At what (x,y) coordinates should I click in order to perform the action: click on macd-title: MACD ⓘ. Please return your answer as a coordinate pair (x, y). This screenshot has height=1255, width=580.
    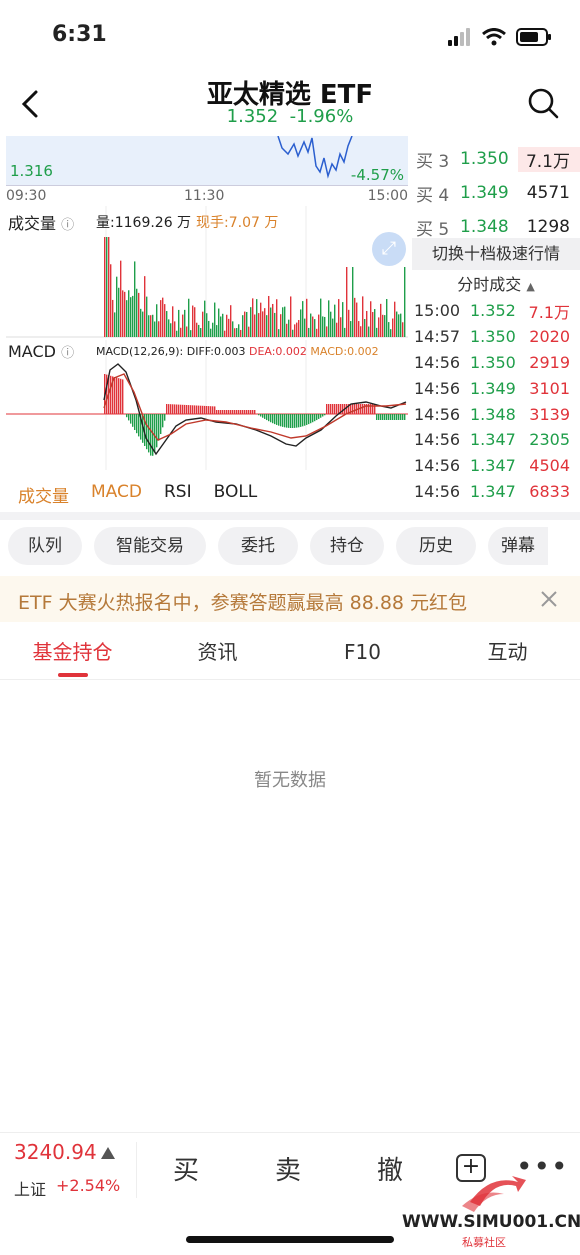
    Looking at the image, I should click on (41, 351).